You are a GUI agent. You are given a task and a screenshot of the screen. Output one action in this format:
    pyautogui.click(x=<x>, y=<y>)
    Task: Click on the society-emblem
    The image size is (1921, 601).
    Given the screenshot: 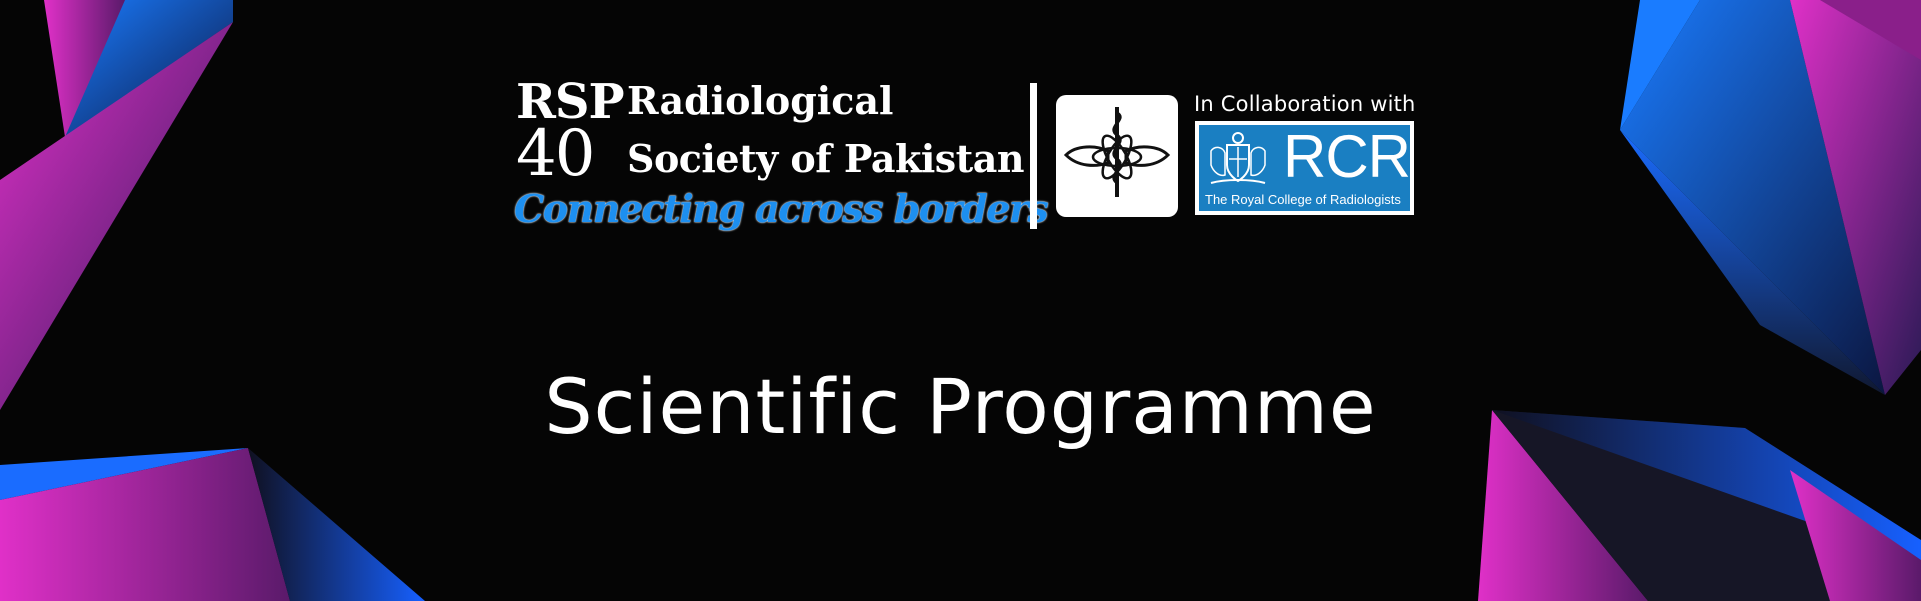 What is the action you would take?
    pyautogui.click(x=1117, y=156)
    